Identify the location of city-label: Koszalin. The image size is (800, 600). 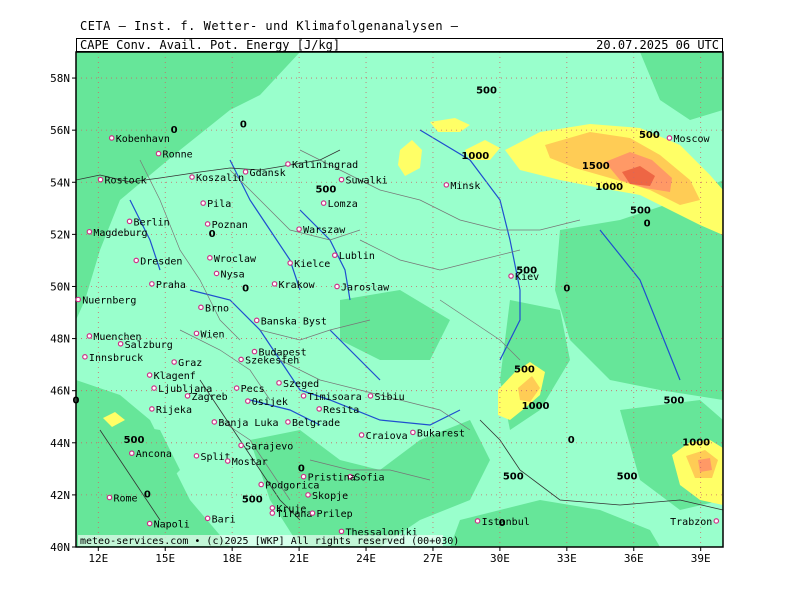
(220, 178).